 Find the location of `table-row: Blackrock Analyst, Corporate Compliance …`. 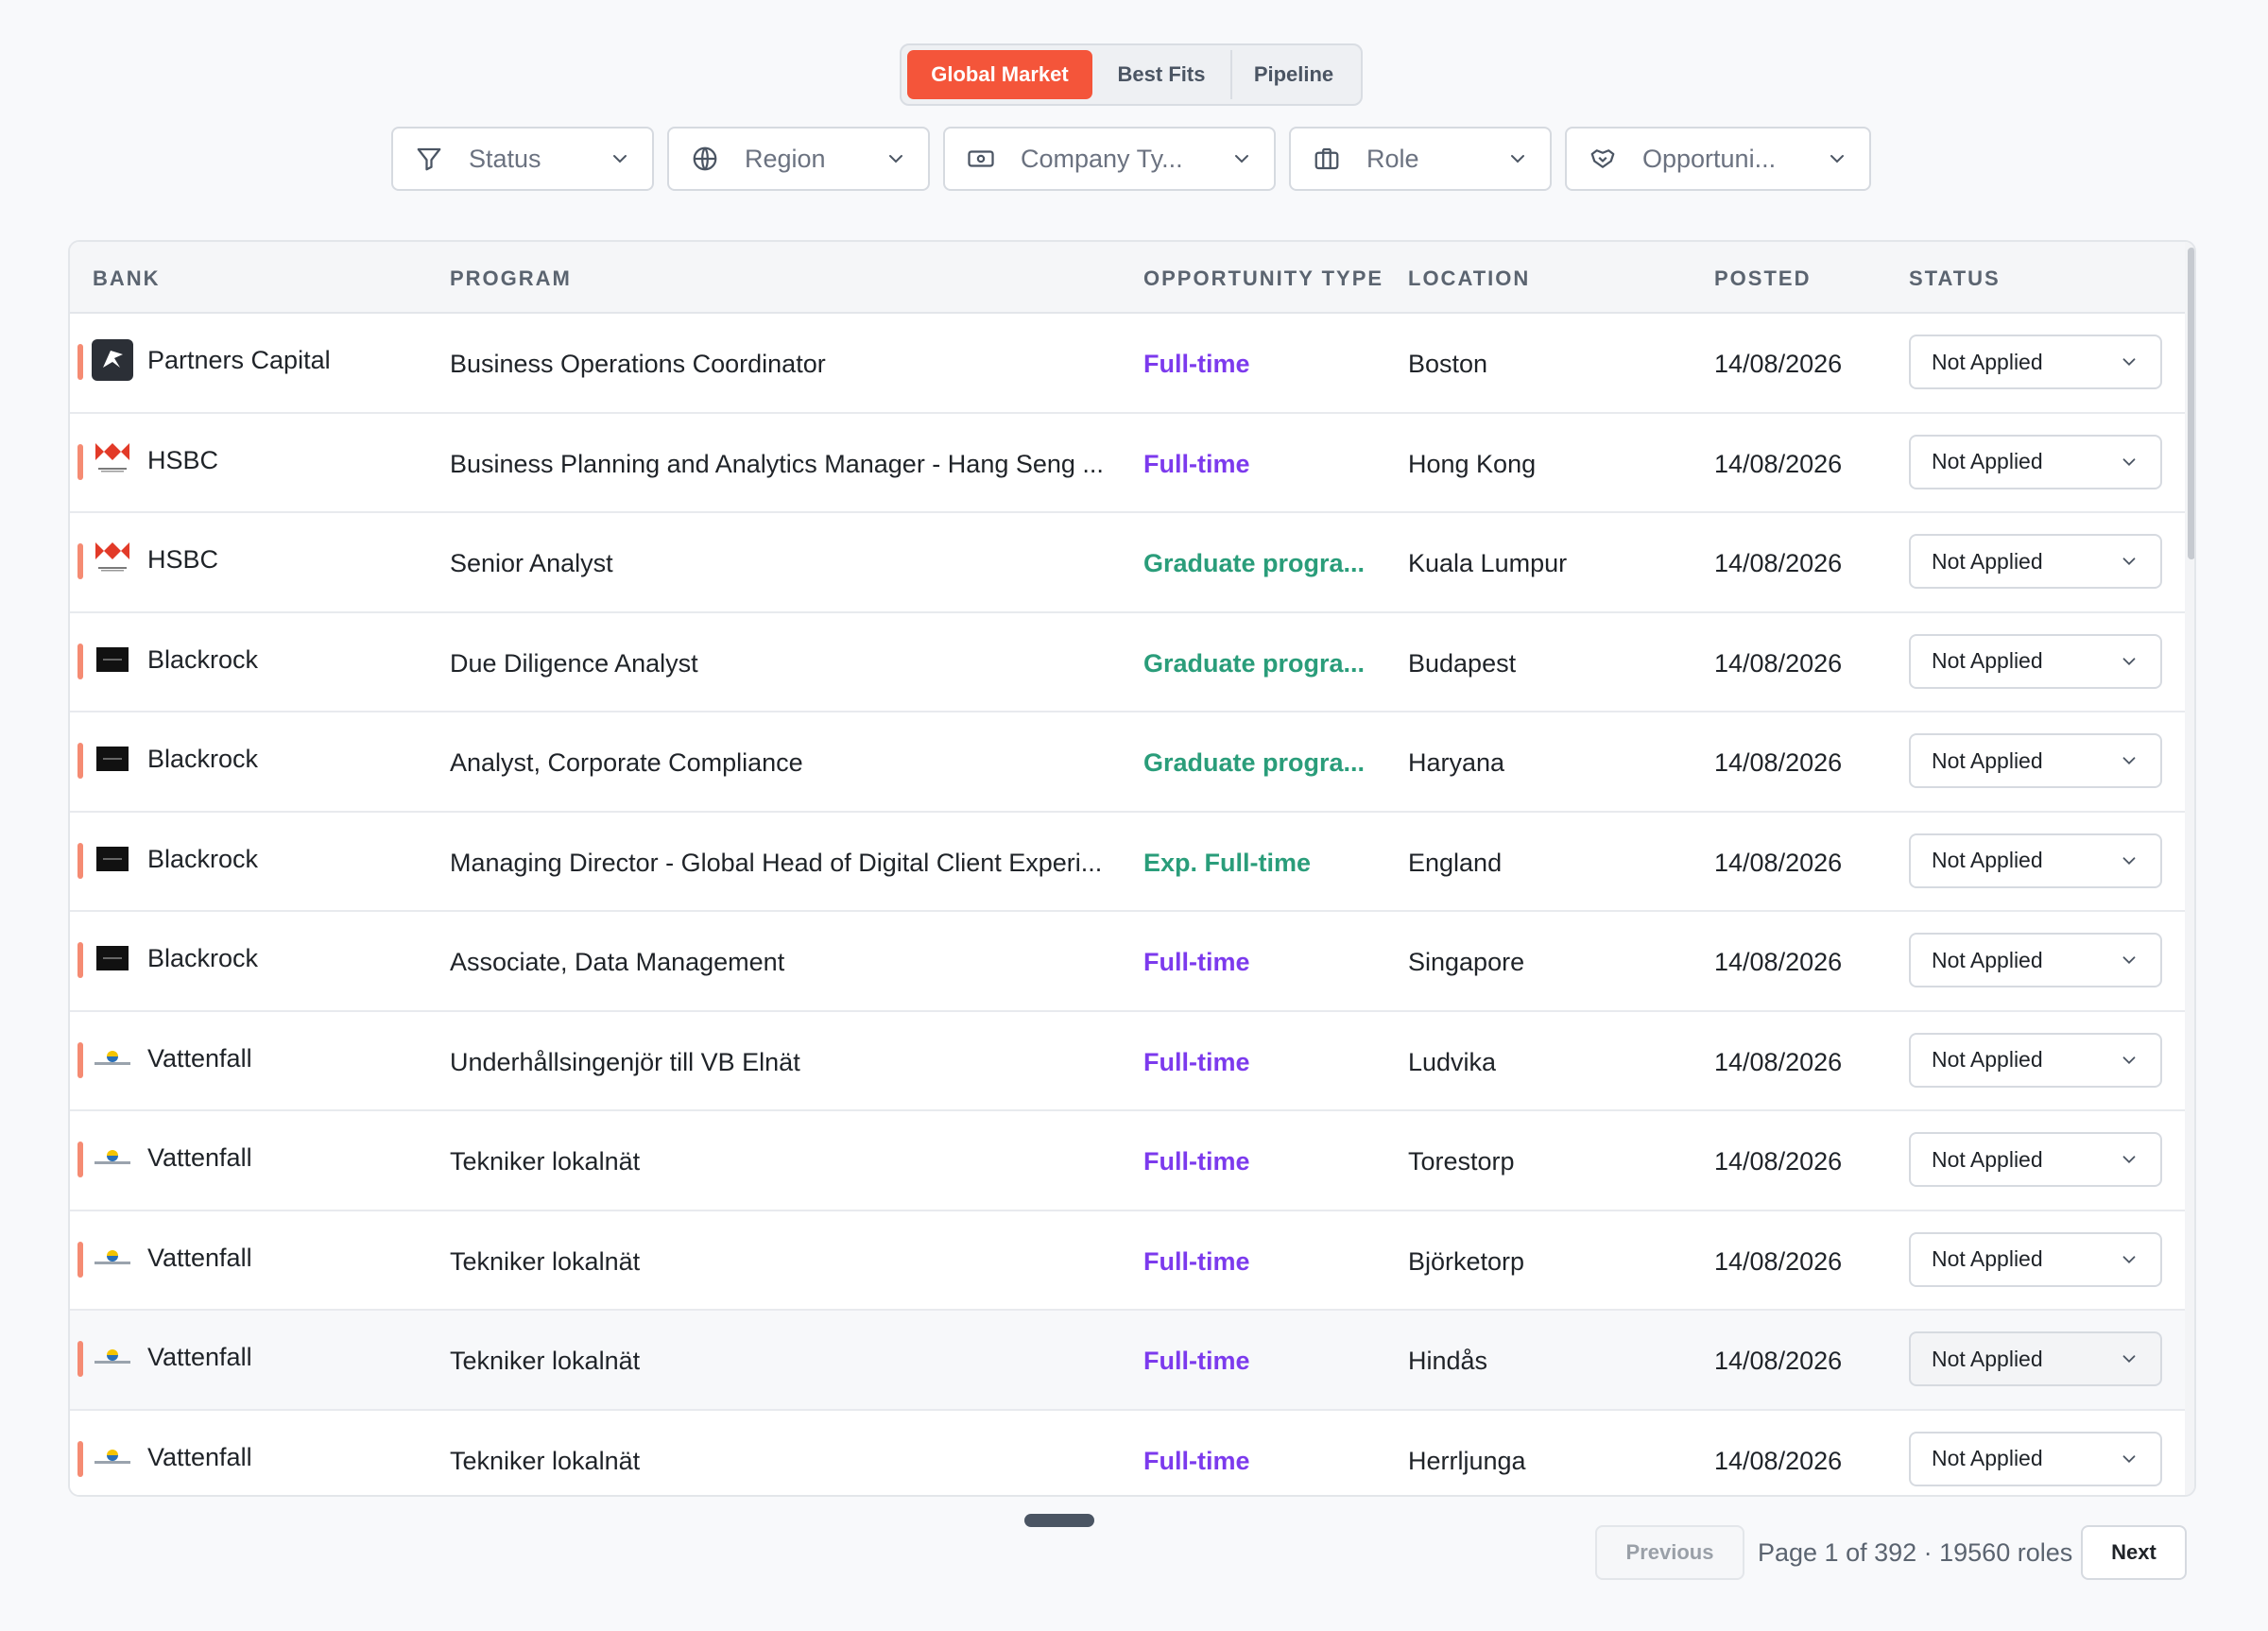

table-row: Blackrock Analyst, Corporate Compliance … is located at coordinates (1127, 762).